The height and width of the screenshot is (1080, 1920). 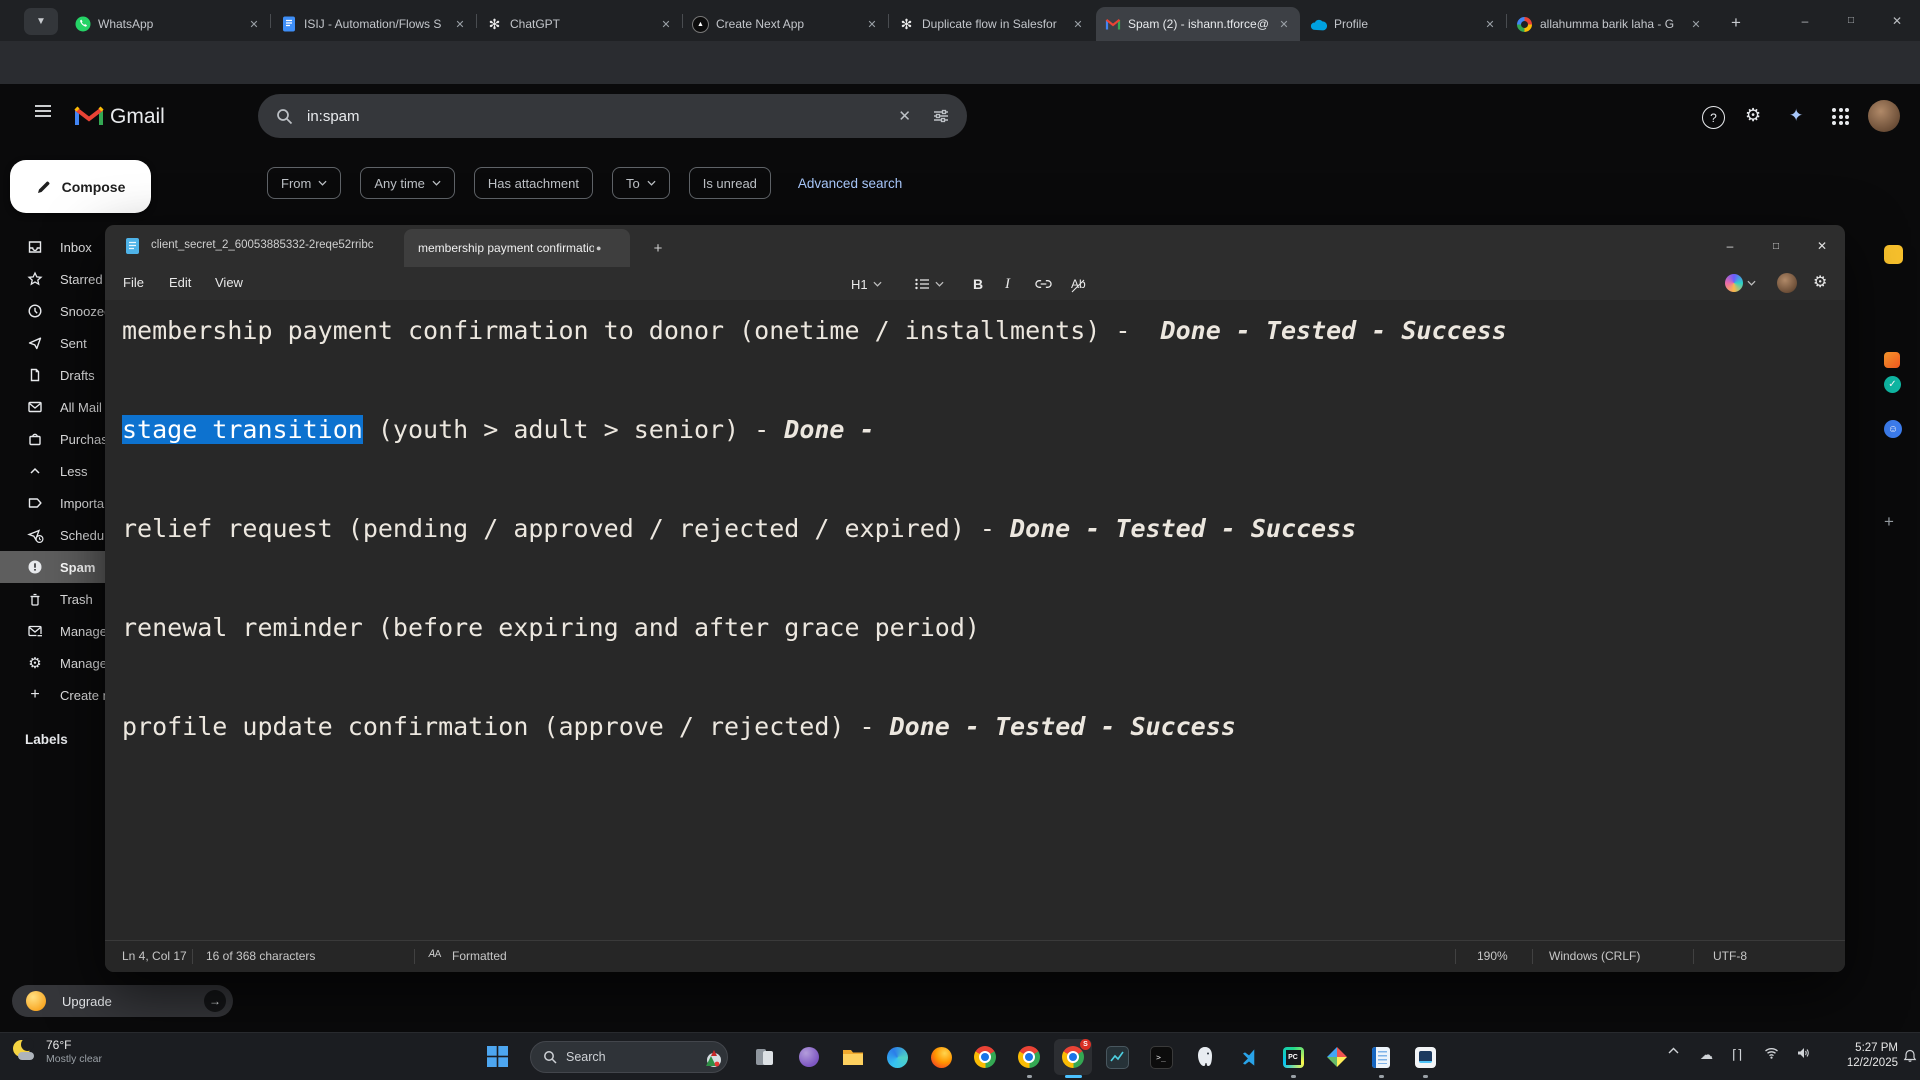 What do you see at coordinates (904, 116) in the screenshot?
I see `clear-search-icon: ✕` at bounding box center [904, 116].